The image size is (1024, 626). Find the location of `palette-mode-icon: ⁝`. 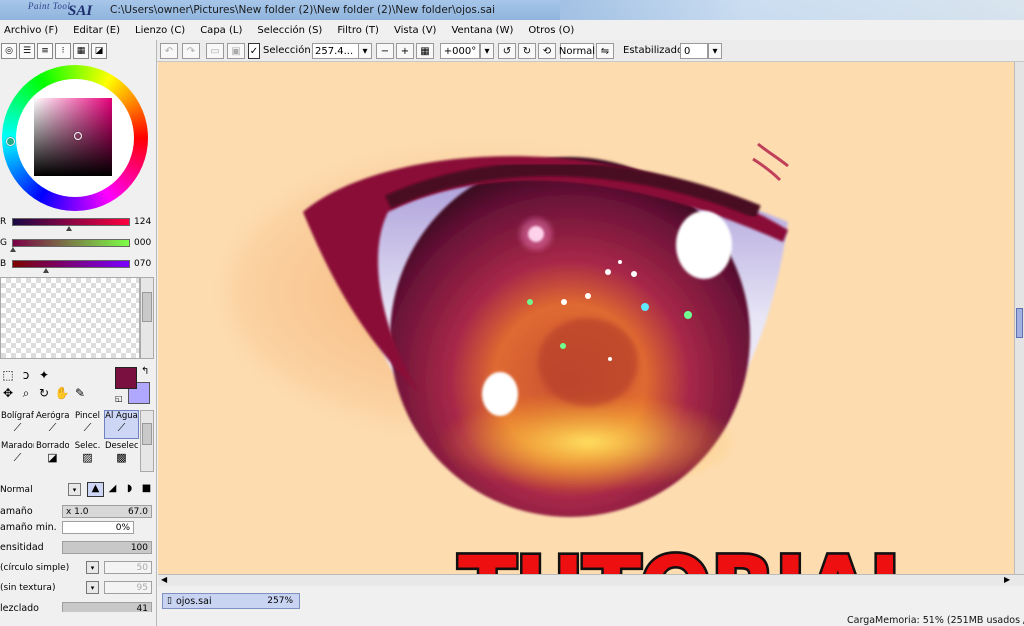

palette-mode-icon: ⁝ is located at coordinates (63, 51).